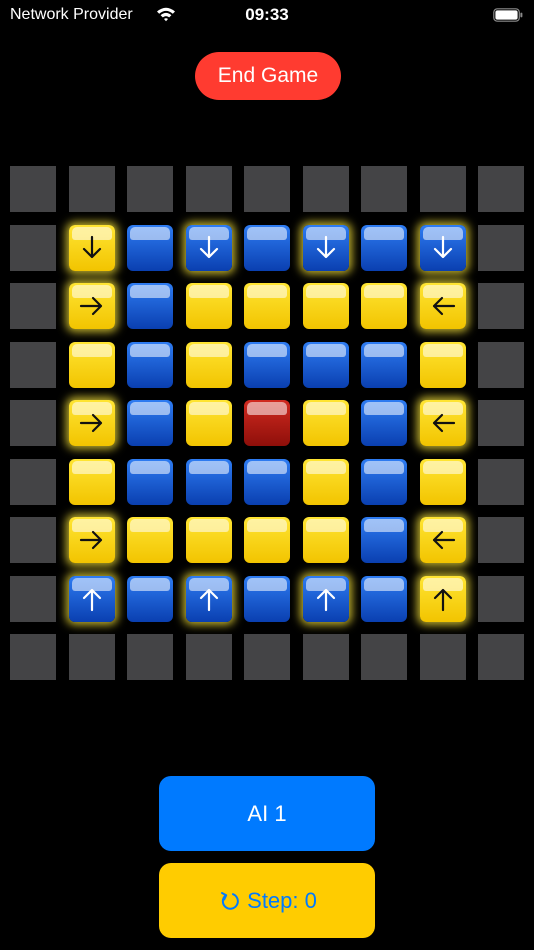  Describe the element at coordinates (282, 900) in the screenshot. I see `step-counter-label: Step: 0` at that location.